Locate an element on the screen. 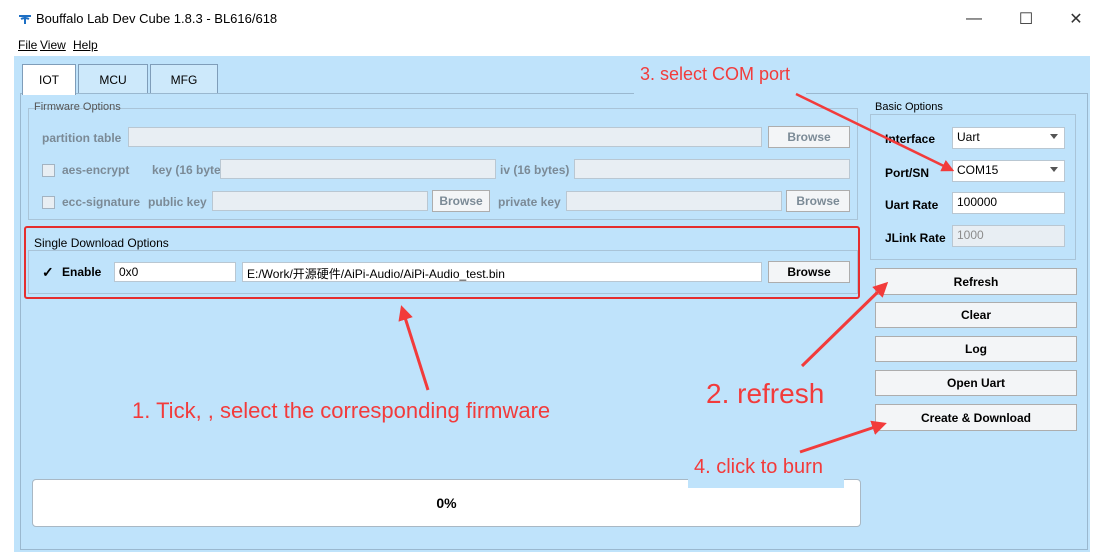 The width and height of the screenshot is (1094, 552). arrow-step3 is located at coordinates (875, 132).